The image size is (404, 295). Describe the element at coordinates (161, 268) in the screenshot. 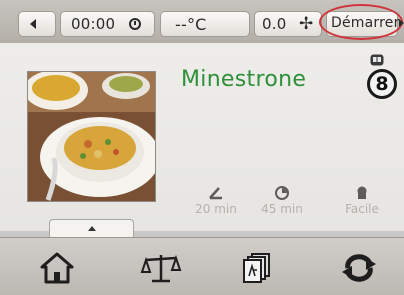

I see `scale-icon` at that location.